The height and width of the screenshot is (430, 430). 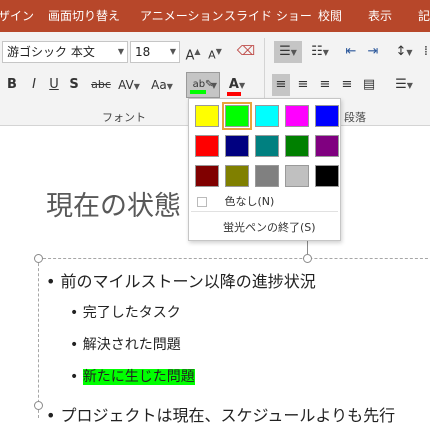 I want to click on bullet-item: • 解決された問題, so click(x=125, y=344).